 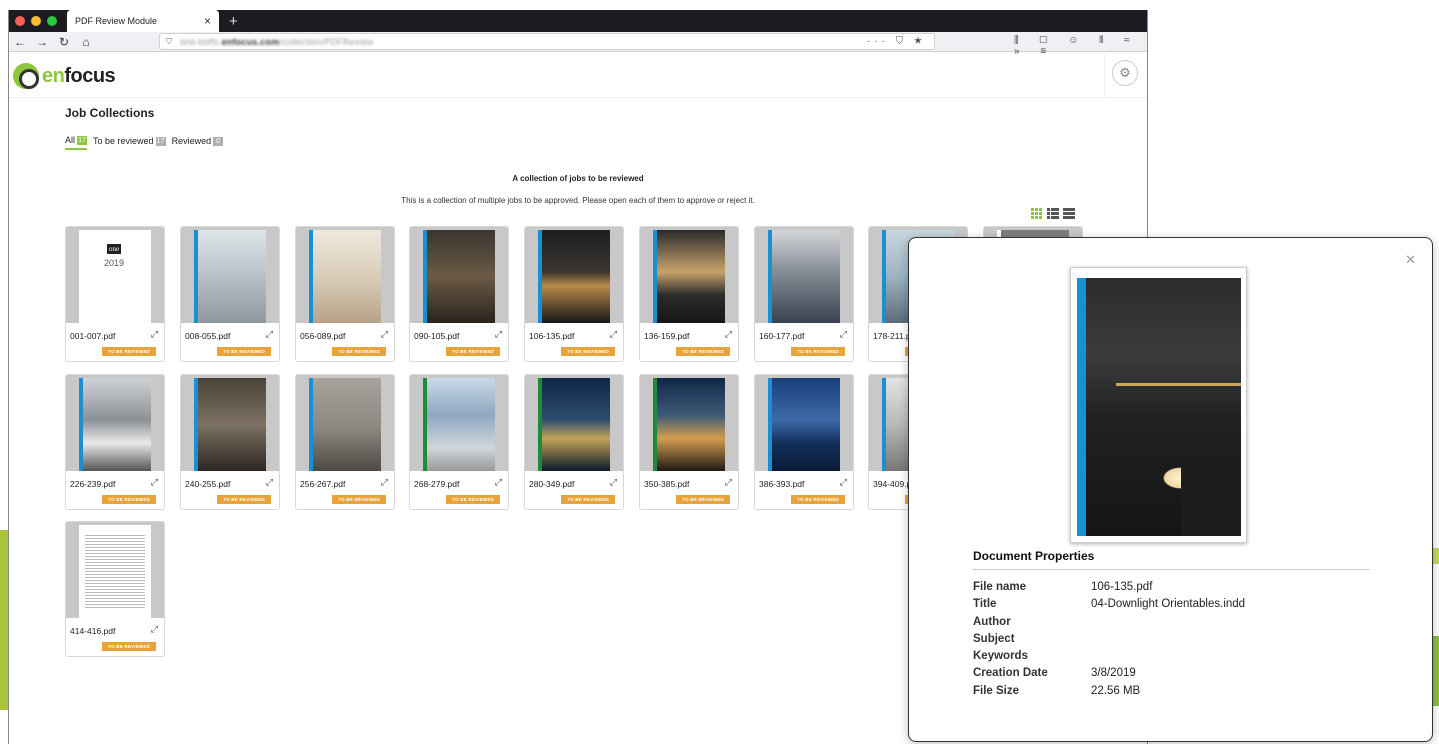 I want to click on list-view-icon, so click(x=1053, y=213).